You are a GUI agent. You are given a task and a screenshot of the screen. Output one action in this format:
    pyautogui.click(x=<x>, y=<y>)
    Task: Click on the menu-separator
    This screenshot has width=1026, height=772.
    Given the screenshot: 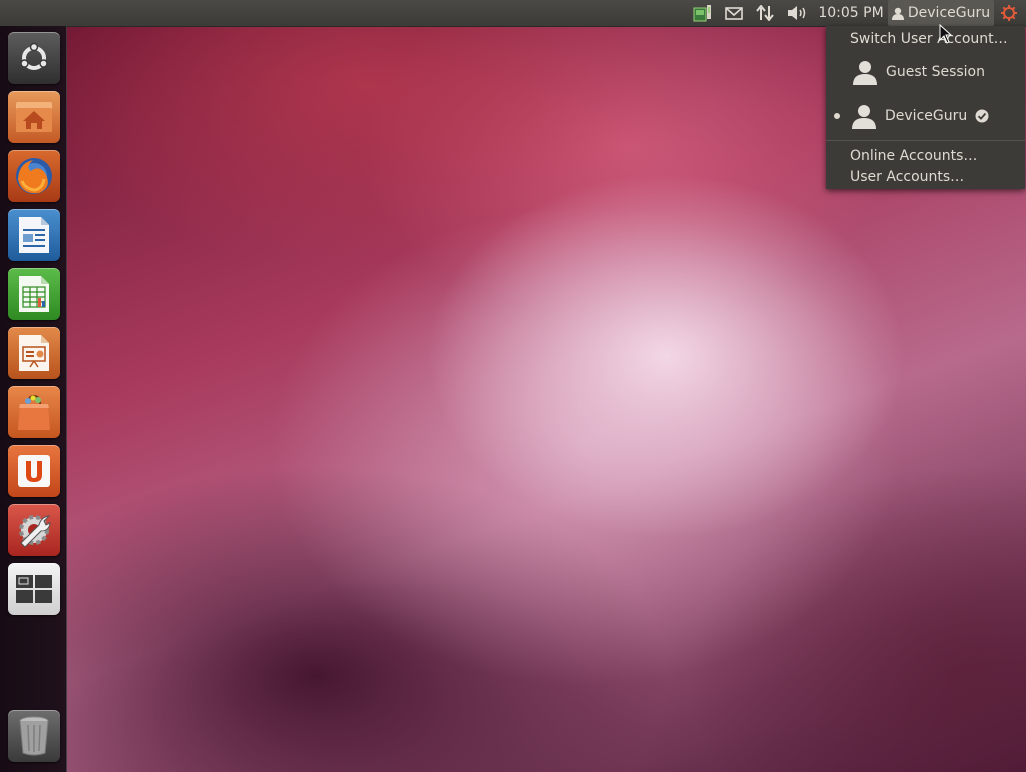 What is the action you would take?
    pyautogui.click(x=925, y=140)
    